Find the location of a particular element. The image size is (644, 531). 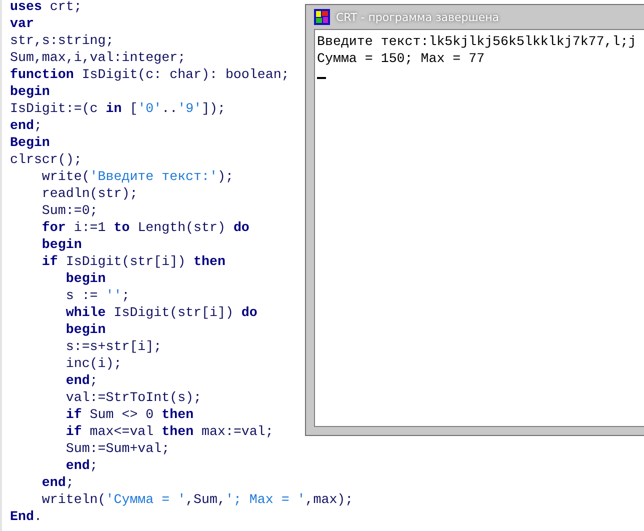

code-line: if max<=val then max:=val; is located at coordinates (169, 431).